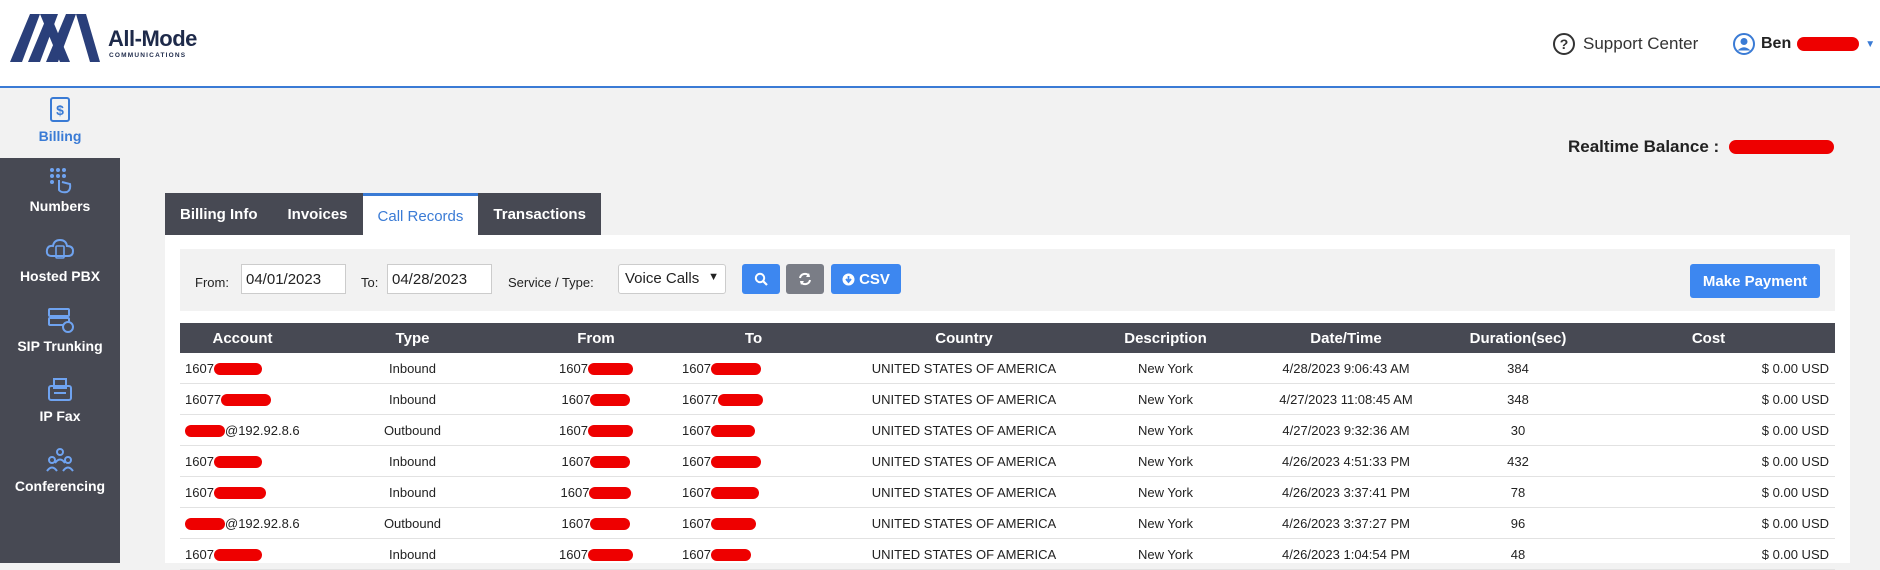  Describe the element at coordinates (212, 282) in the screenshot. I see `from-label: From:` at that location.